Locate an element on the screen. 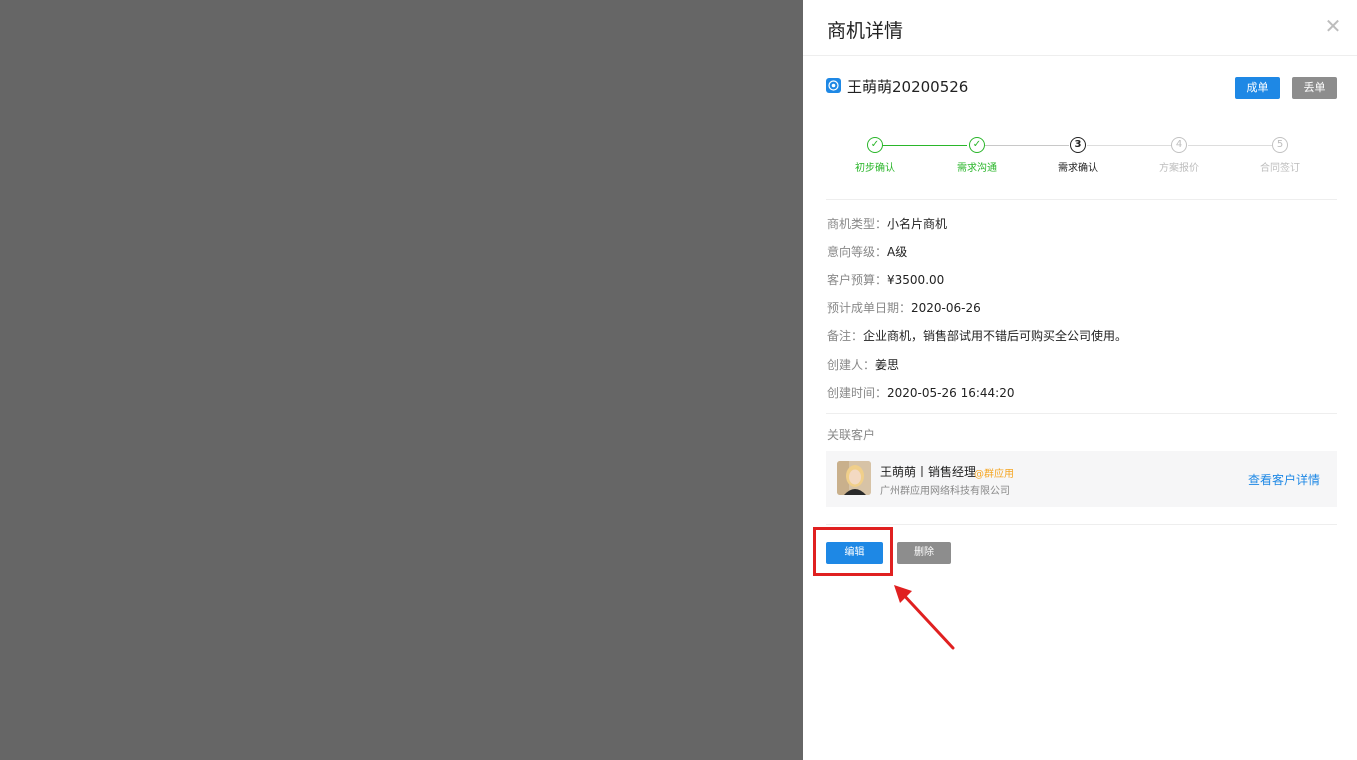 The image size is (1357, 760). step-2-check-icon: ✓ is located at coordinates (977, 145).